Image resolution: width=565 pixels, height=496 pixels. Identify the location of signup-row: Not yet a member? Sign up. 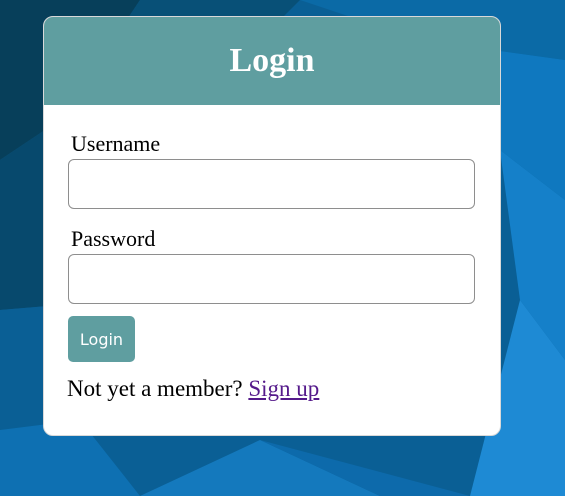
(271, 389).